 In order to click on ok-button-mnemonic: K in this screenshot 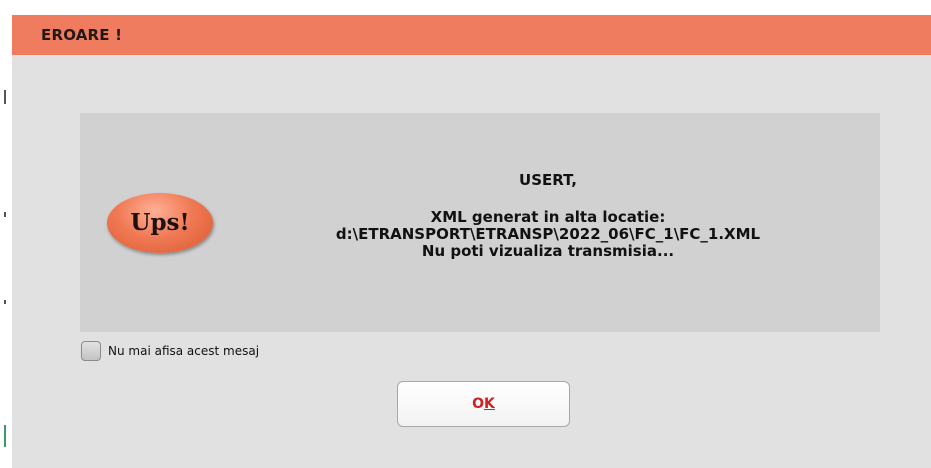, I will do `click(489, 404)`.